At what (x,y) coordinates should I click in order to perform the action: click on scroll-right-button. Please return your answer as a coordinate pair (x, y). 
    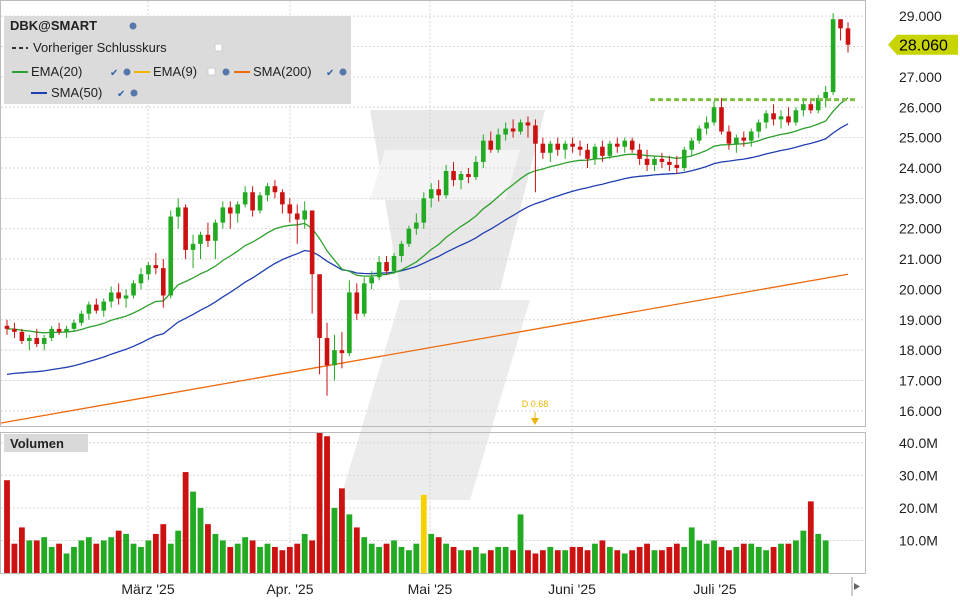
    Looking at the image, I should click on (855, 586).